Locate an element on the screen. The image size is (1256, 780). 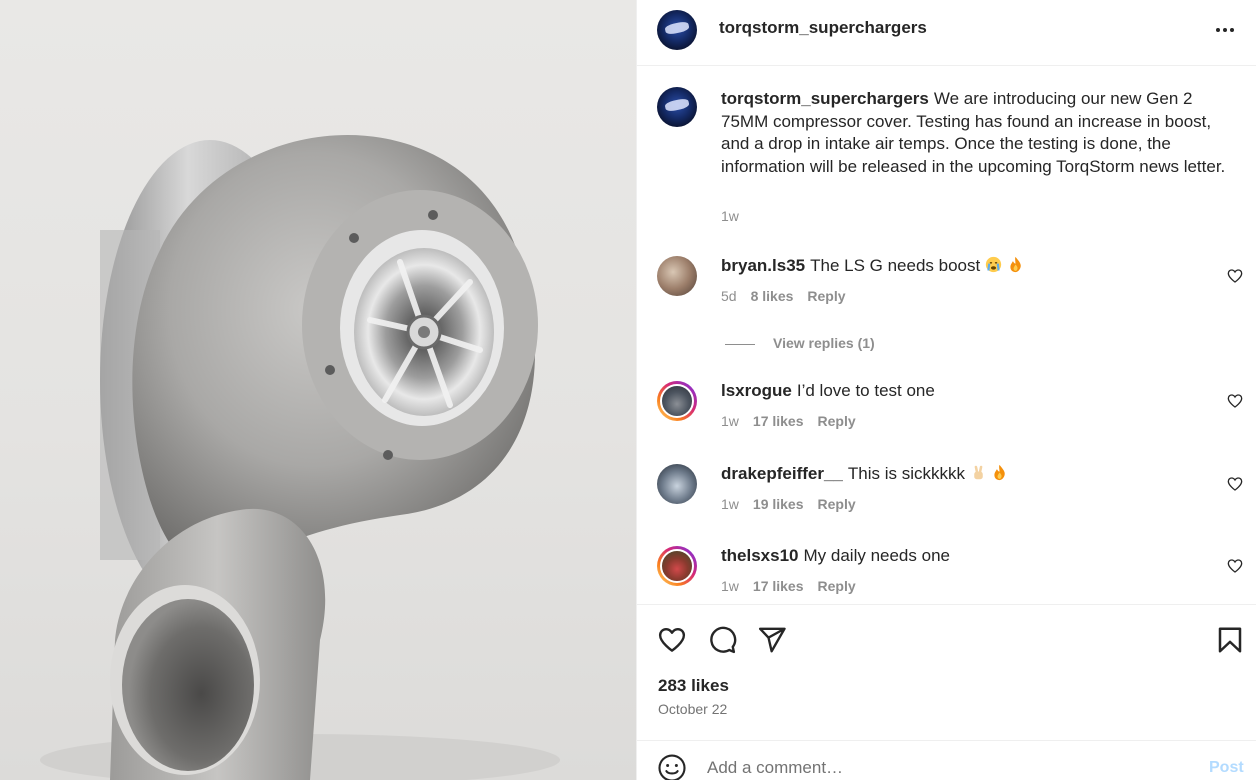
comment-username: bryan.ls35 is located at coordinates (763, 265).